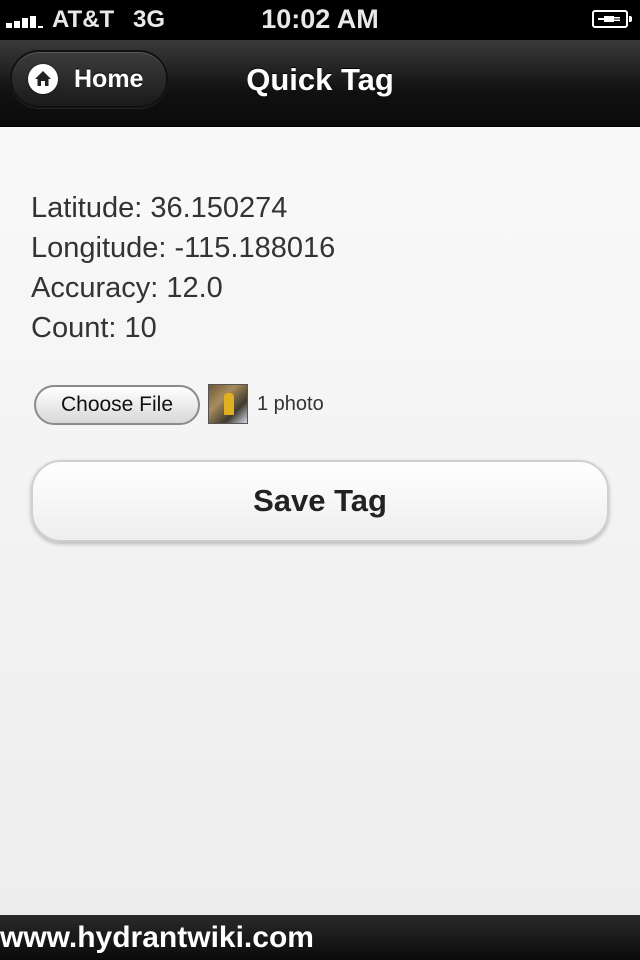 This screenshot has height=960, width=640. I want to click on footer-url: www.hydrantwiki.com, so click(157, 937).